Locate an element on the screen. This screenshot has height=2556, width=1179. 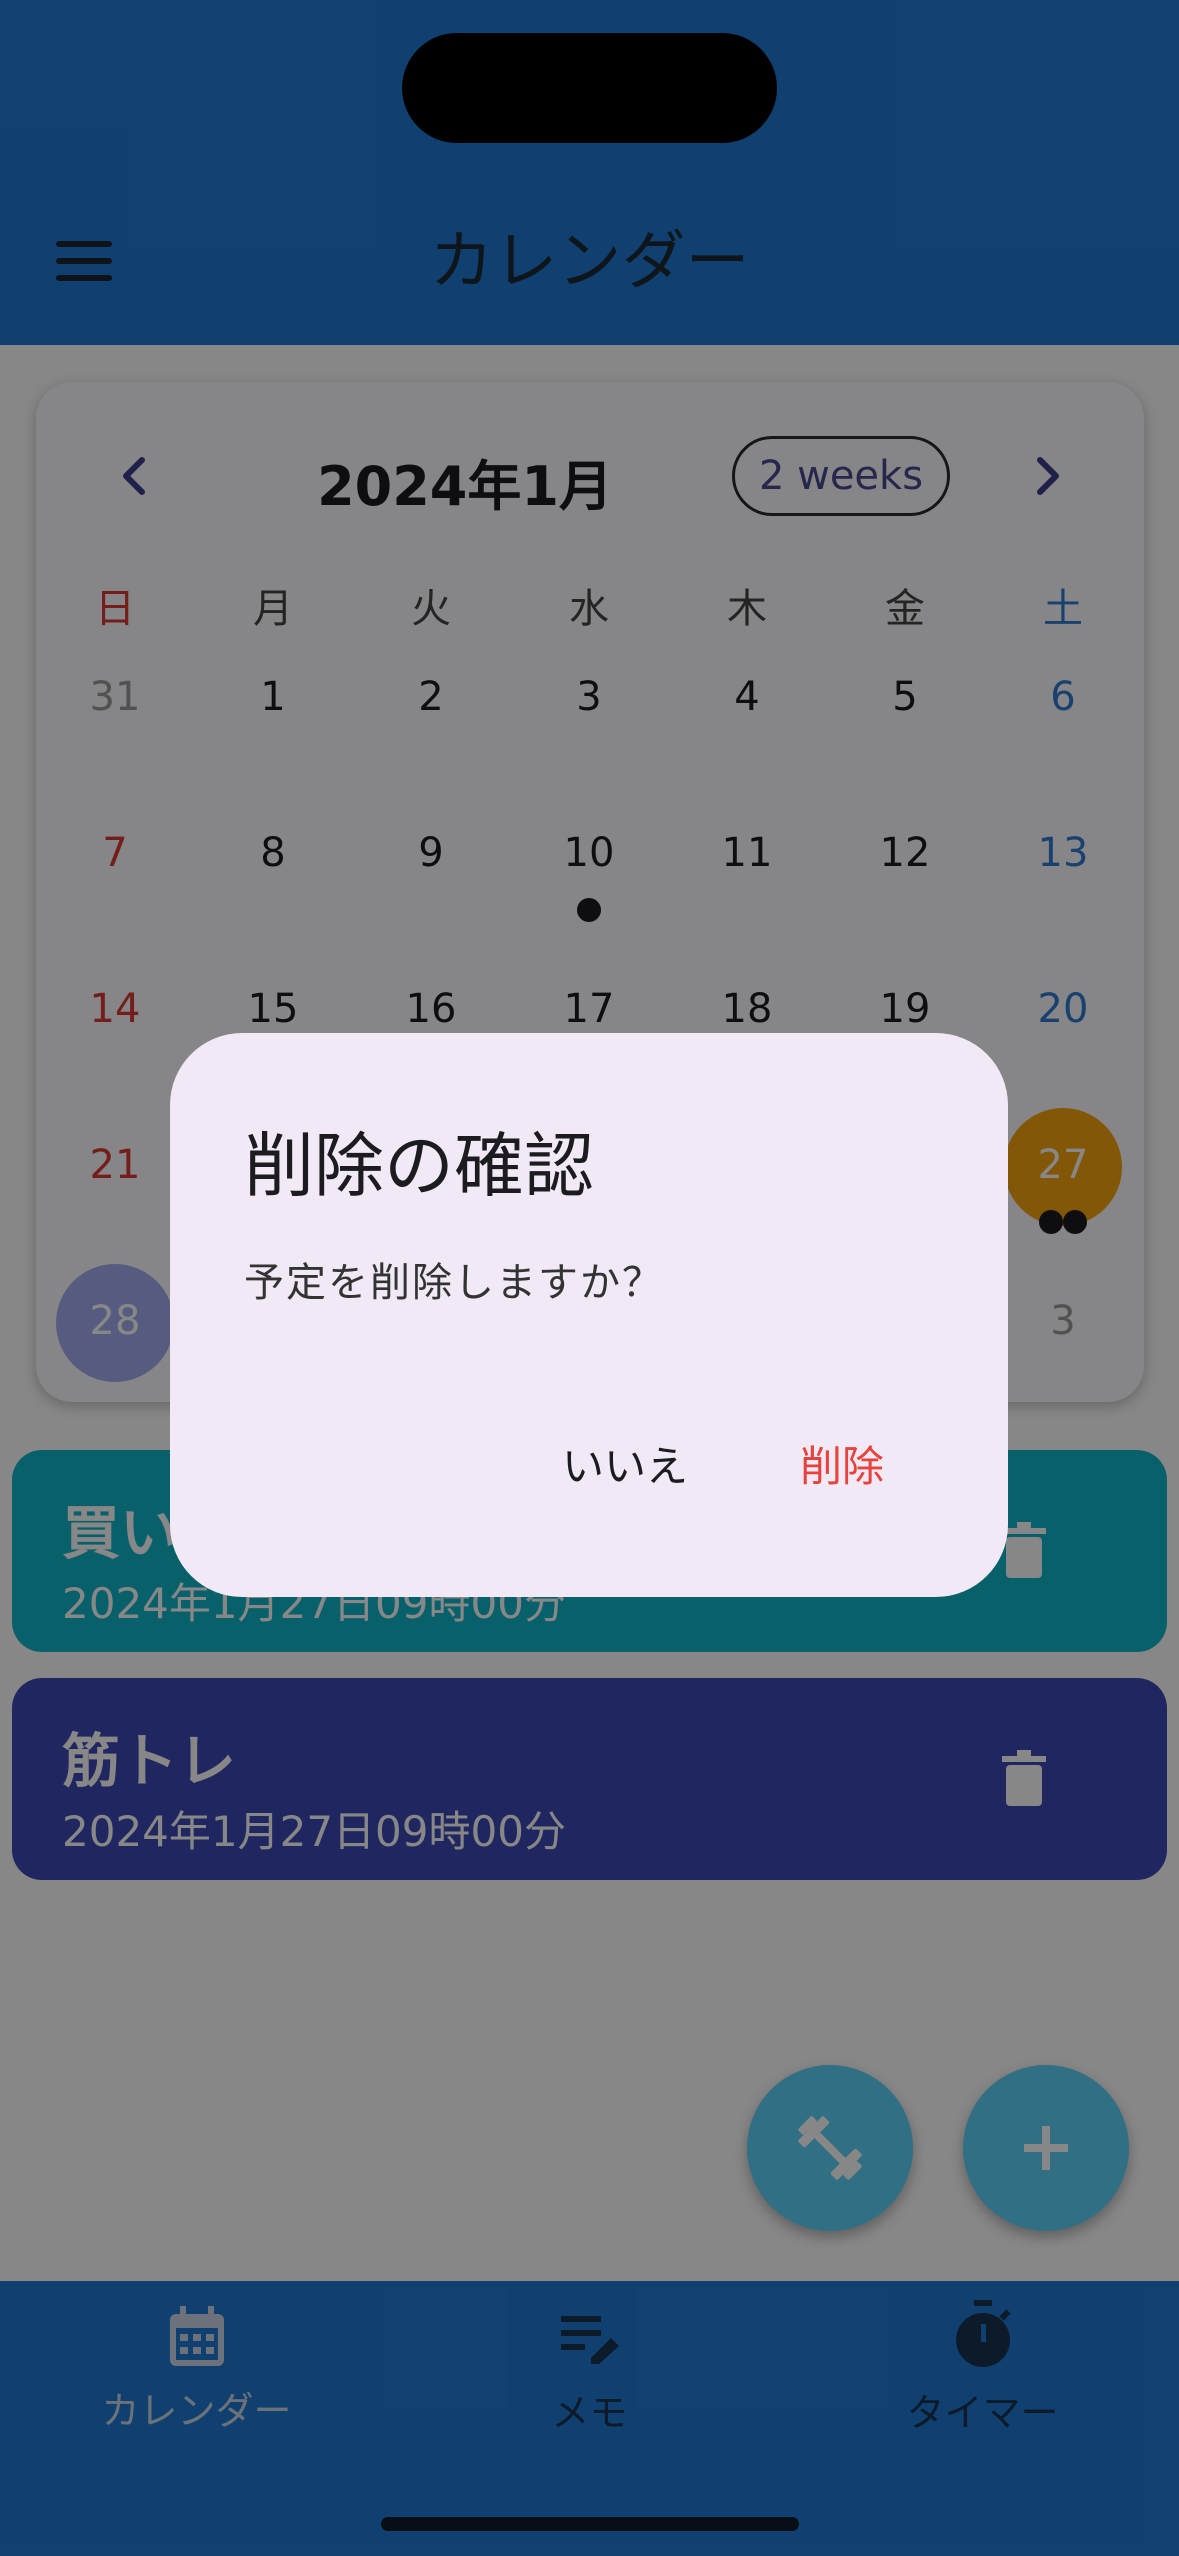
delete-confirm-button: 削除 is located at coordinates (842, 1463).